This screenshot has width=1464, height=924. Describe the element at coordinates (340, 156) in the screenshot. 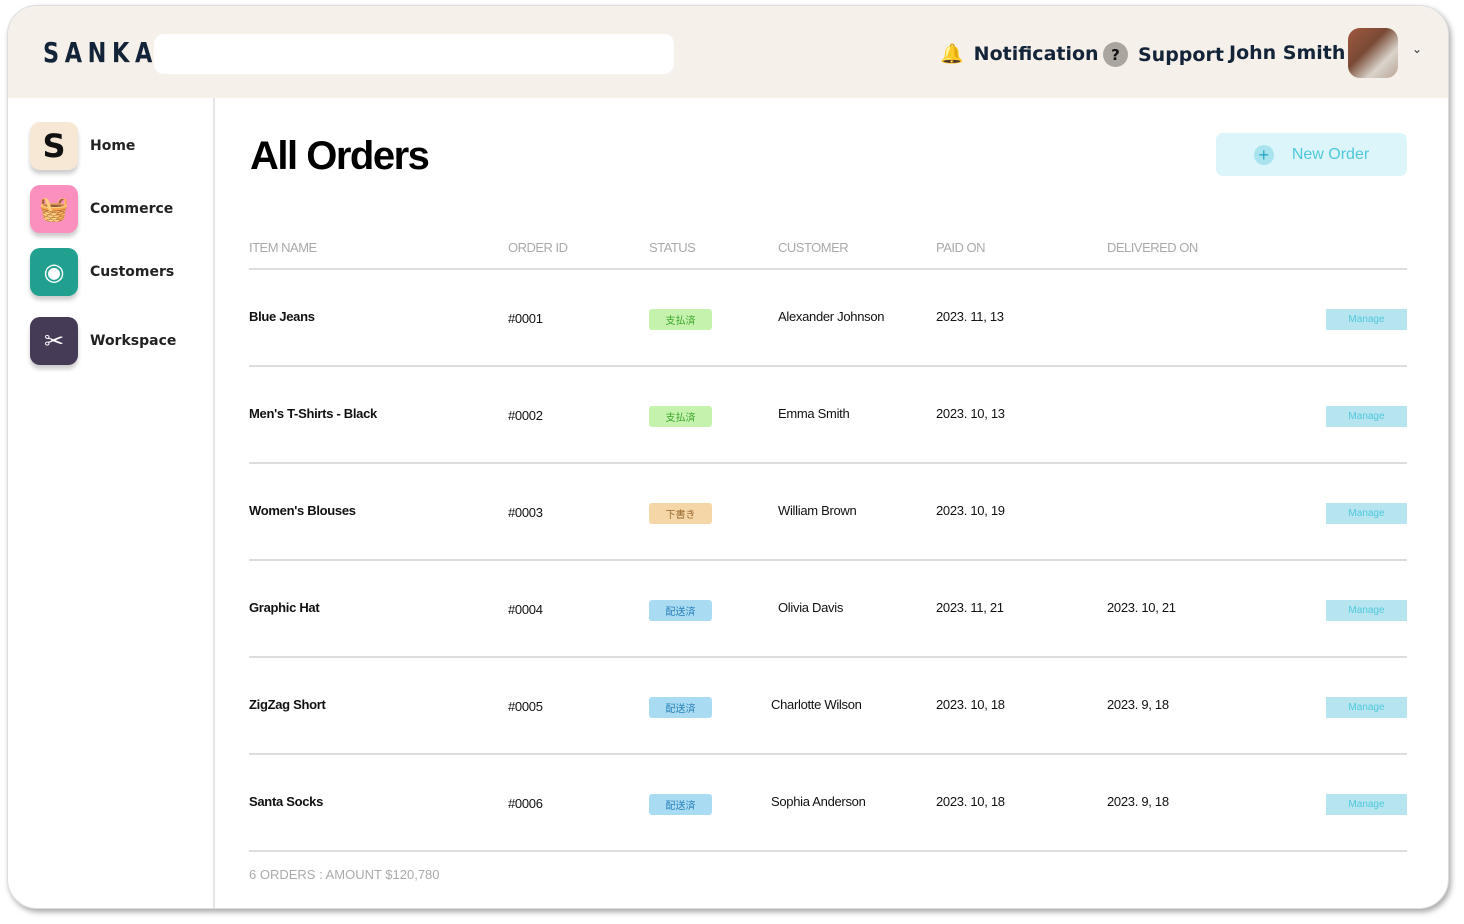

I see `page-title: All Orders` at that location.